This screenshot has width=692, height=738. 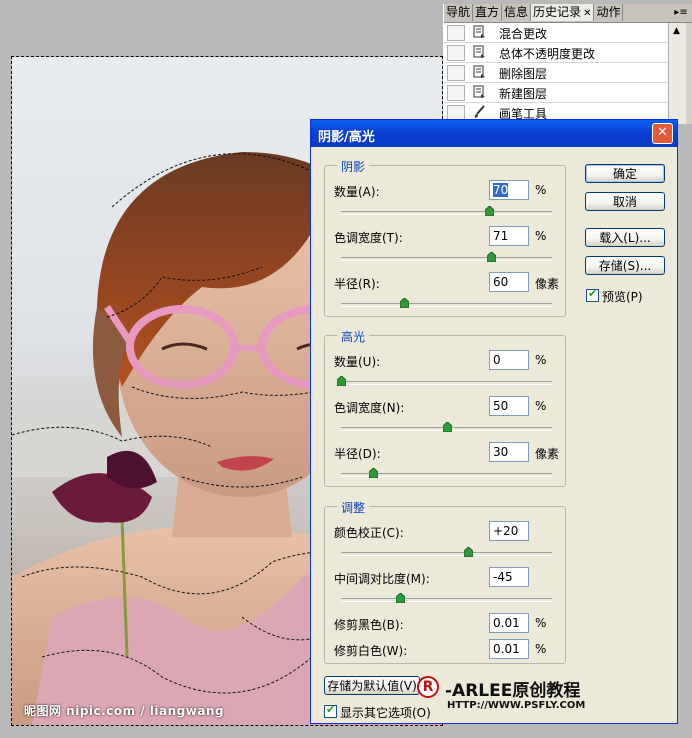 What do you see at coordinates (509, 406) in the screenshot?
I see `highlight-tonal-input: 50` at bounding box center [509, 406].